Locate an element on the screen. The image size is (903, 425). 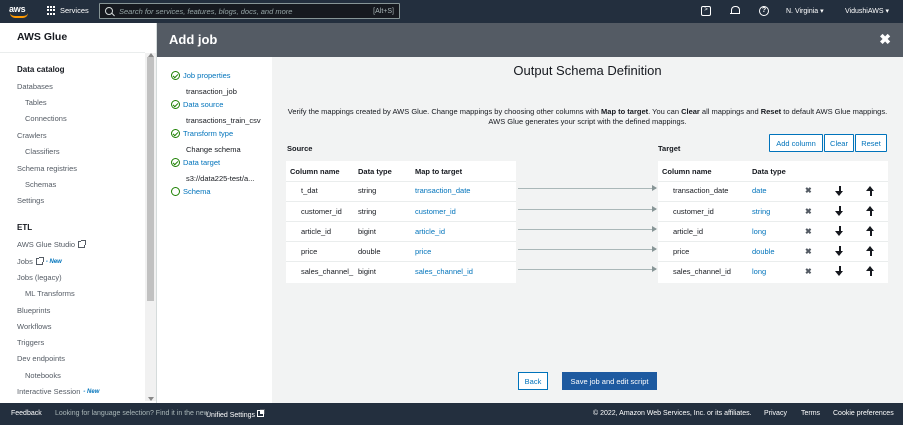
sidebar-item-blueprints: Blueprints is located at coordinates (33, 310).